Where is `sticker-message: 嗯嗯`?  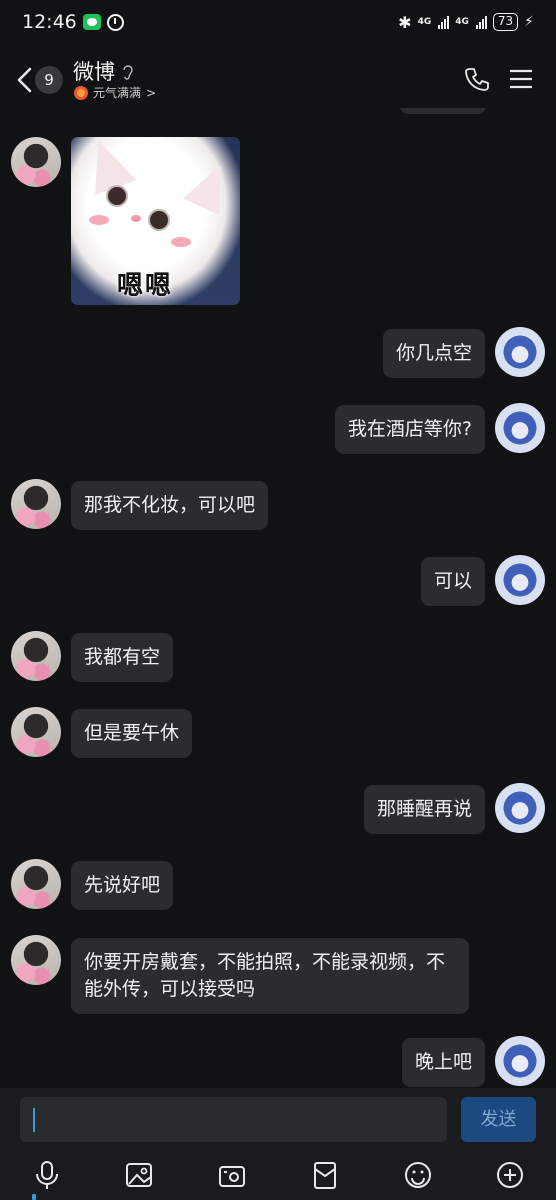
sticker-message: 嗯嗯 is located at coordinates (155, 221).